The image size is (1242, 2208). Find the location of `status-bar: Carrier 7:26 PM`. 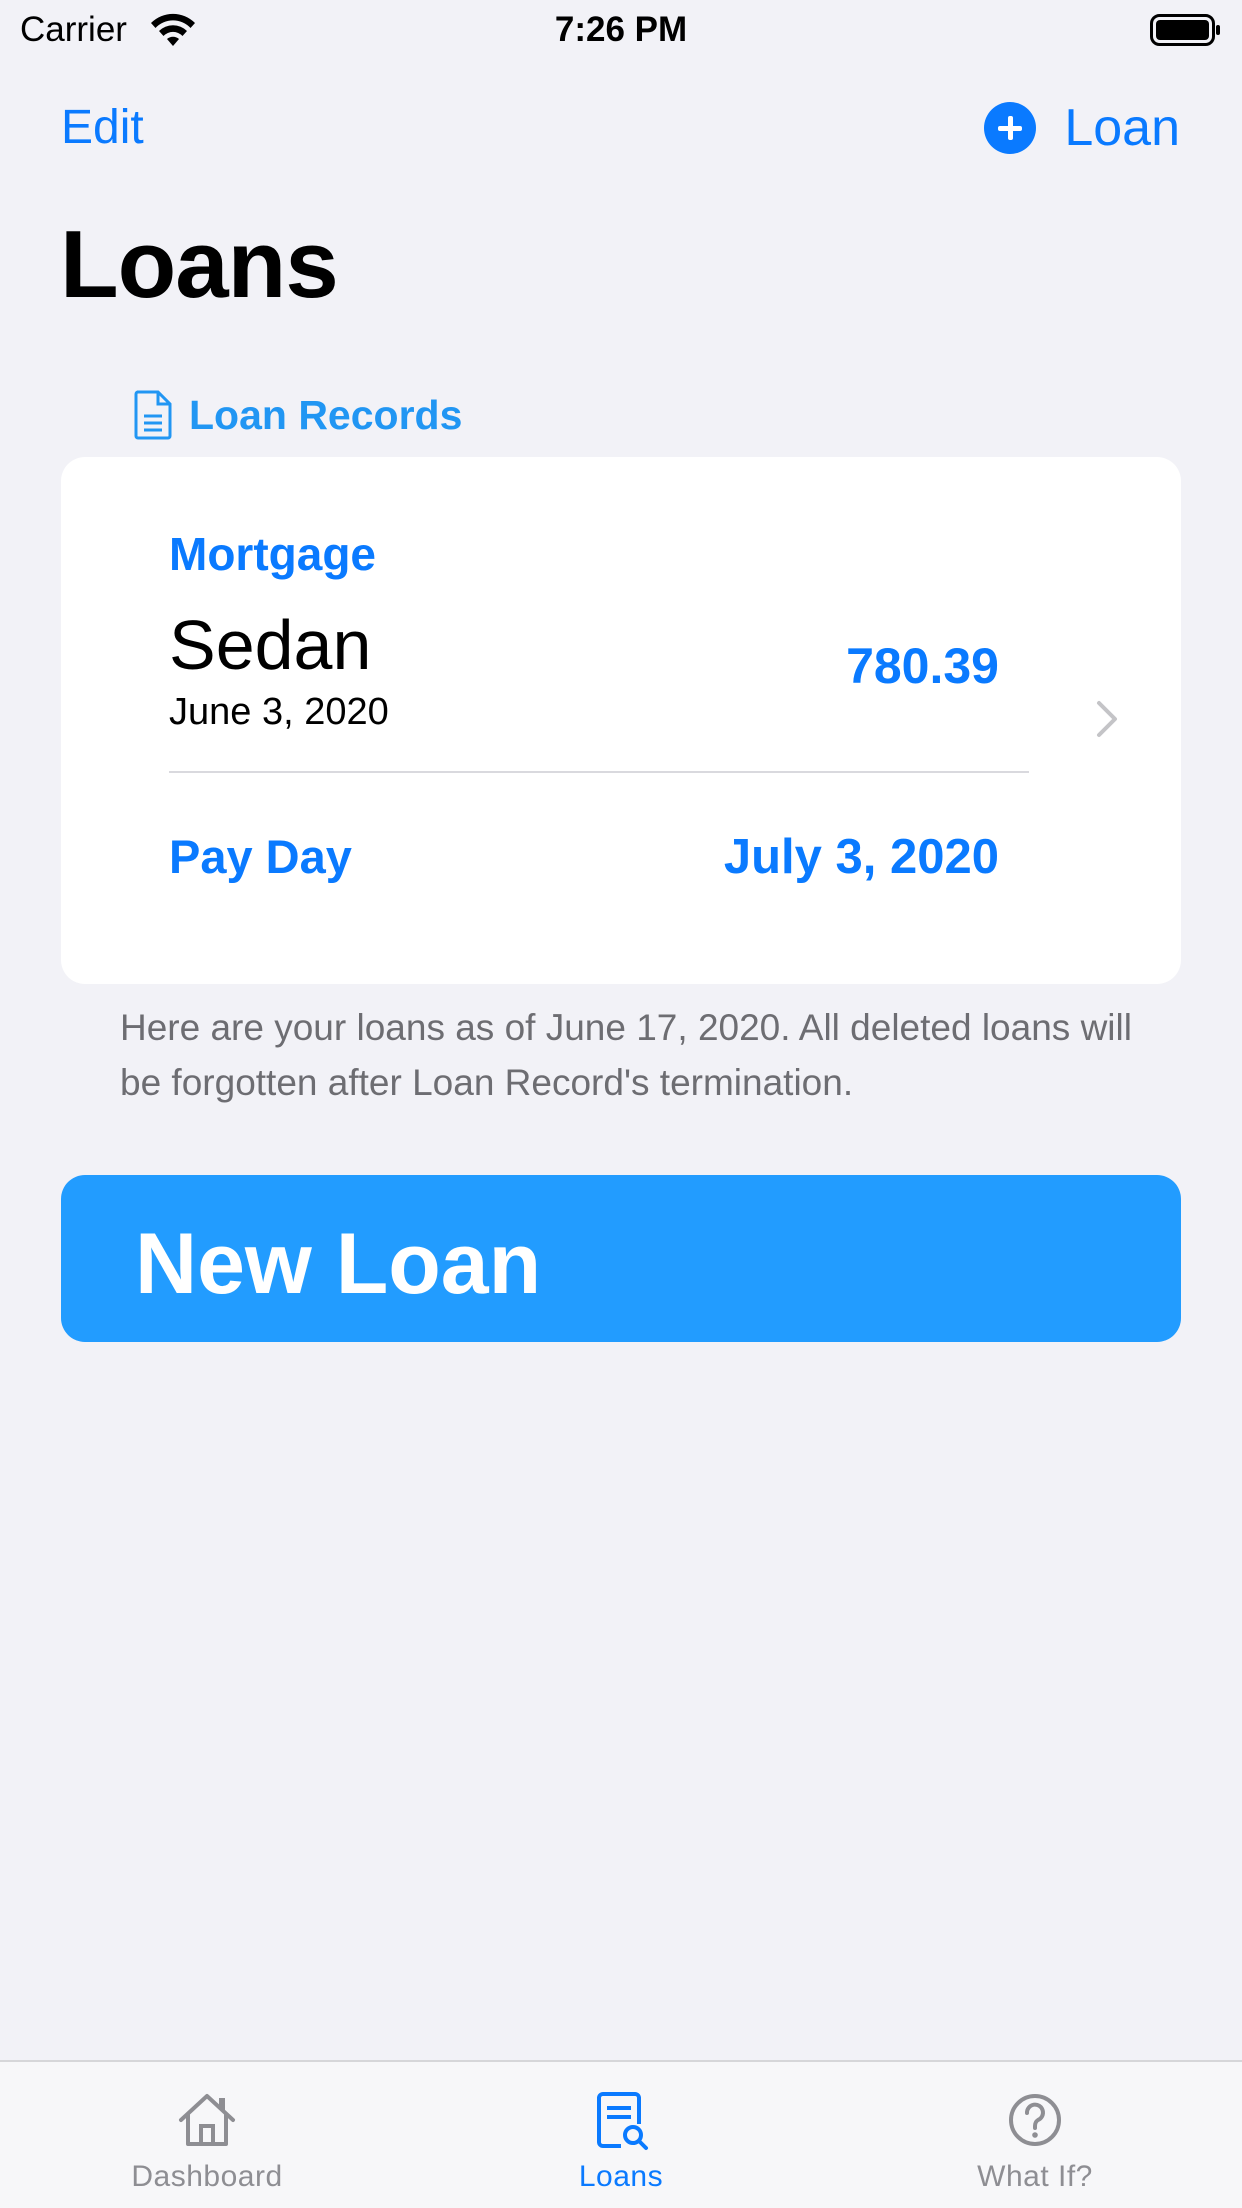

status-bar: Carrier 7:26 PM is located at coordinates (621, 30).